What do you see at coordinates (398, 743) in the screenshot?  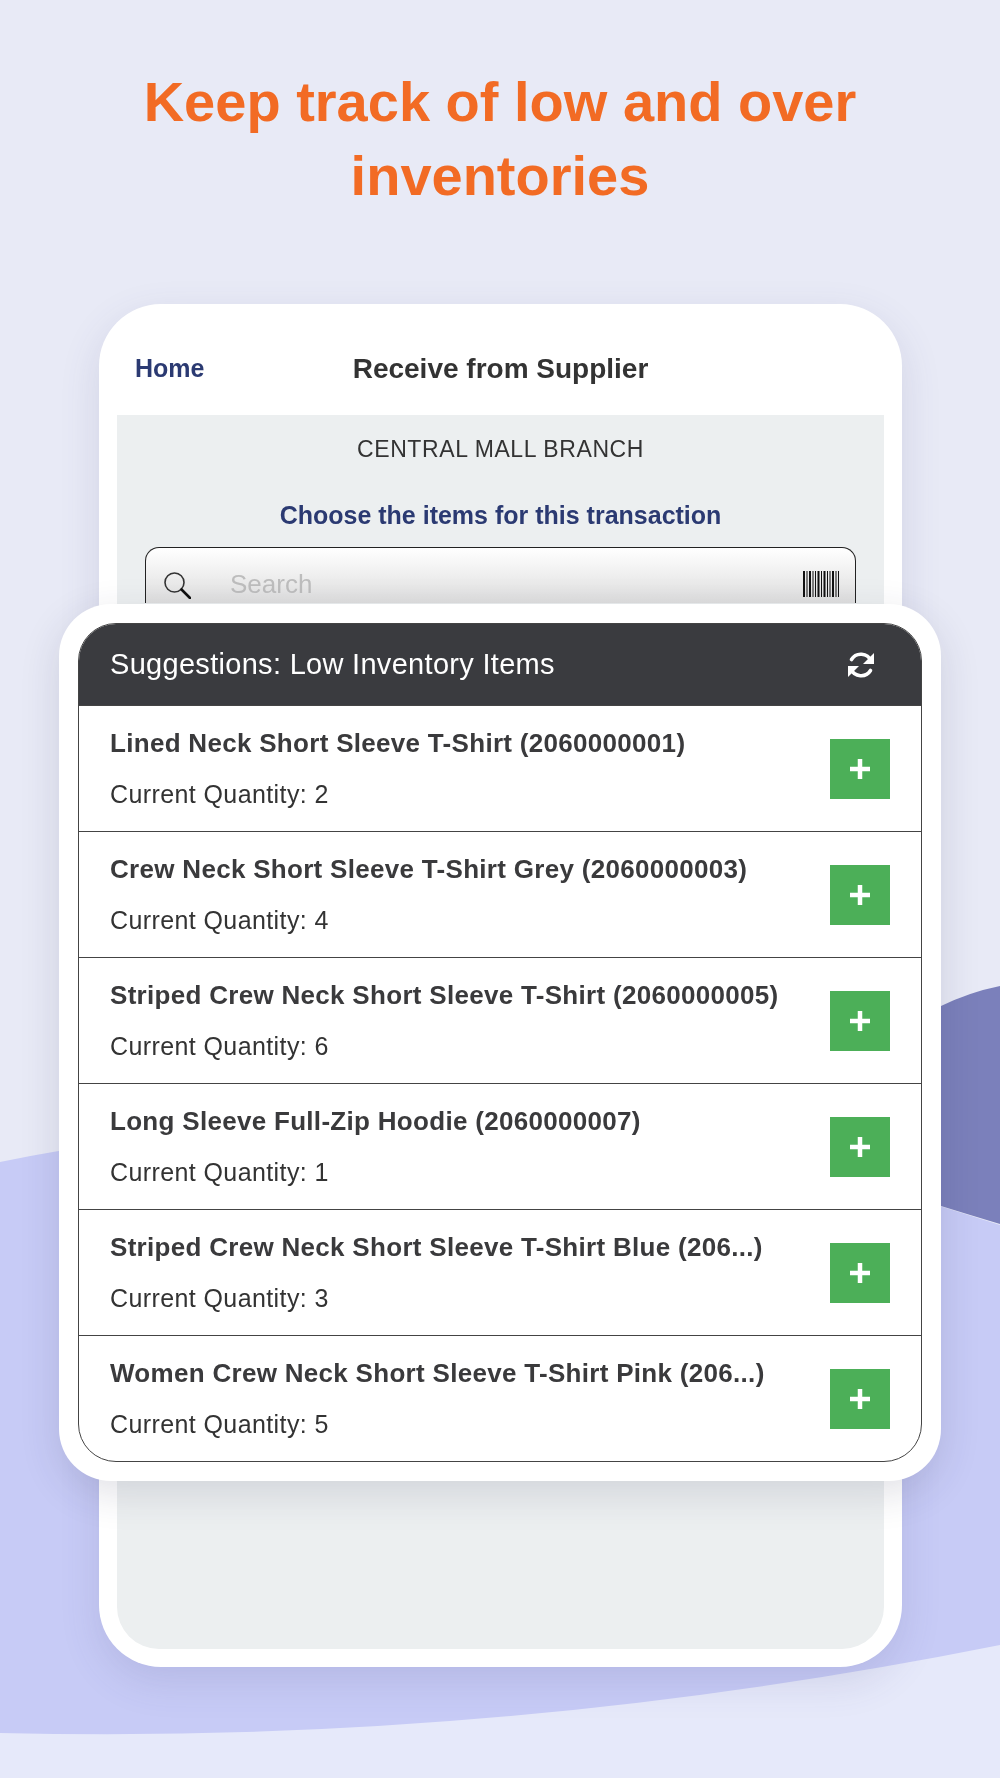 I see `item-name: Lined Neck Short Sleeve T-Shirt (2060000001)` at bounding box center [398, 743].